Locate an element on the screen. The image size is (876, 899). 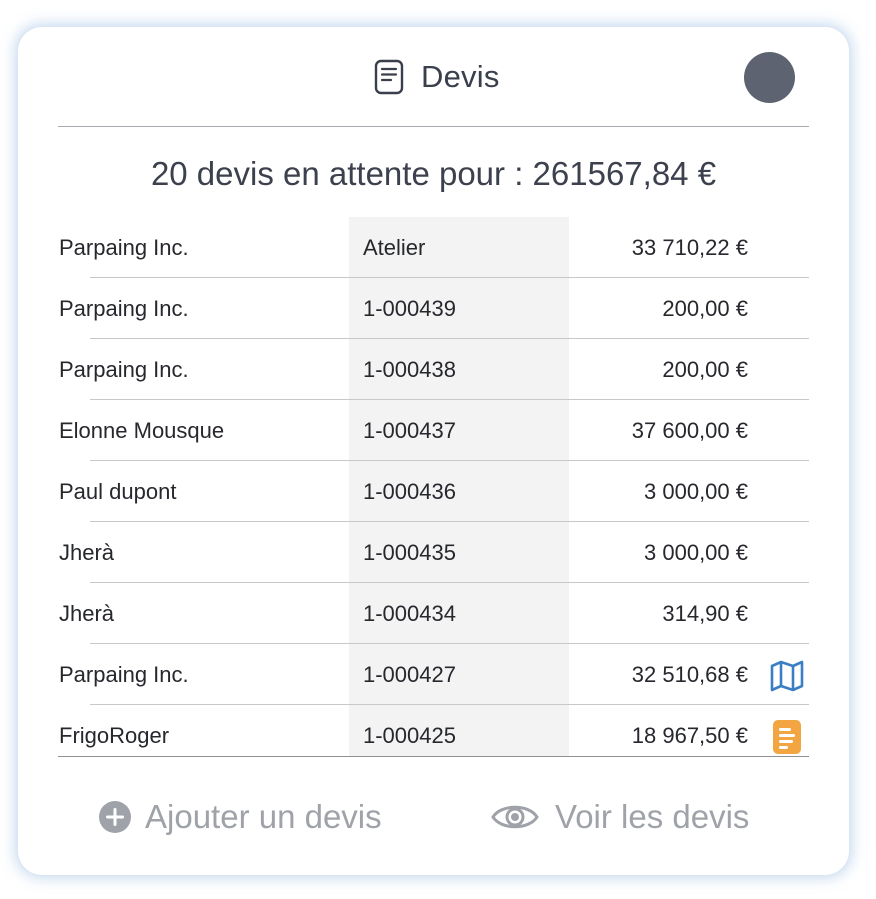
document-icon is located at coordinates (389, 77).